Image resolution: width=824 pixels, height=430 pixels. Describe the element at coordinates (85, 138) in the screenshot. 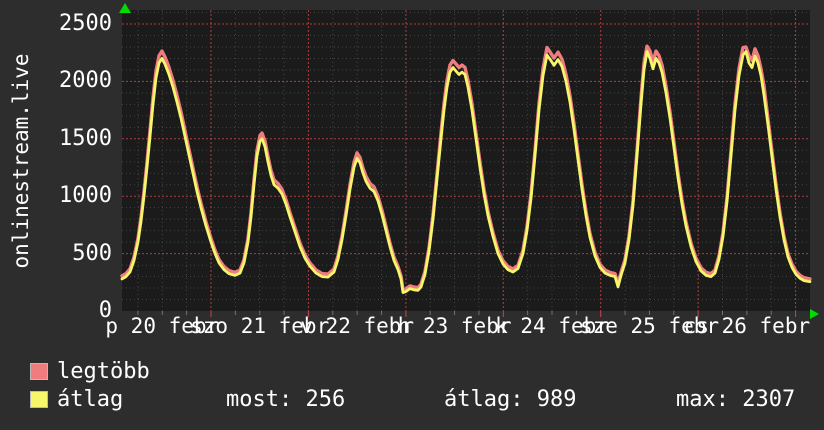

I see `y-tick-label: 1500` at that location.